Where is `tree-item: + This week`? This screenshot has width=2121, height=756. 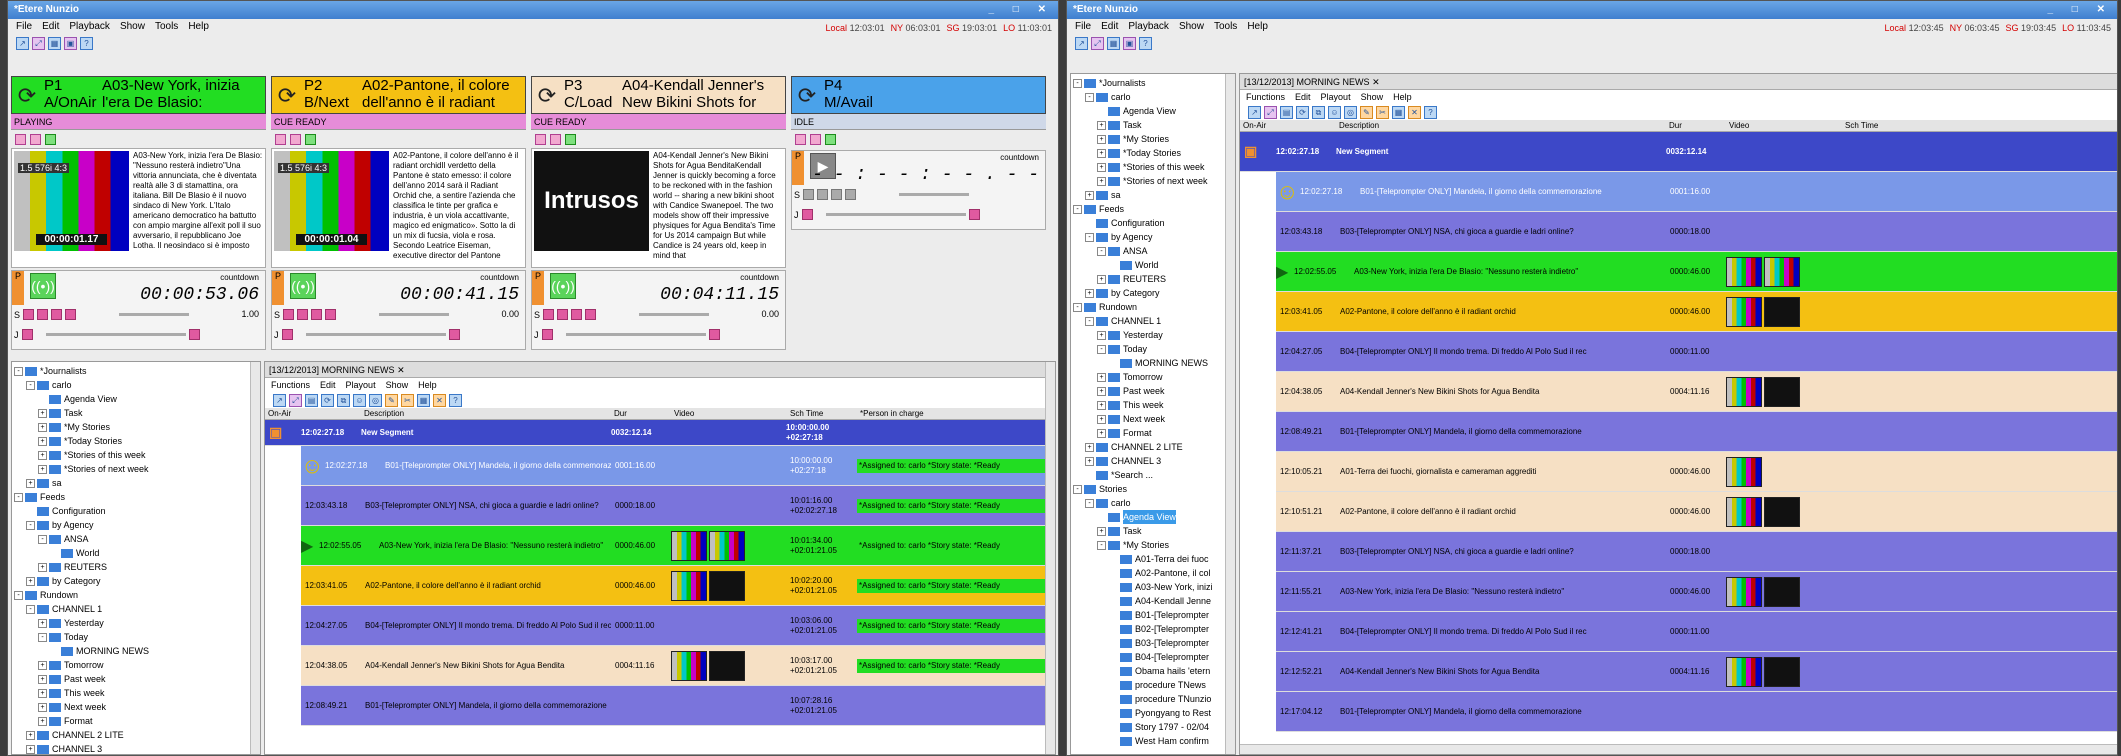
tree-item: + This week is located at coordinates (1153, 405).